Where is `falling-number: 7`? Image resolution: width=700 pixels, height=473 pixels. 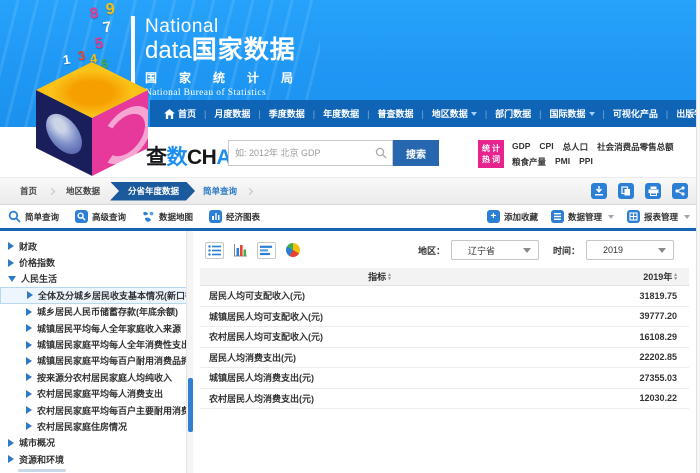 falling-number: 7 is located at coordinates (107, 27).